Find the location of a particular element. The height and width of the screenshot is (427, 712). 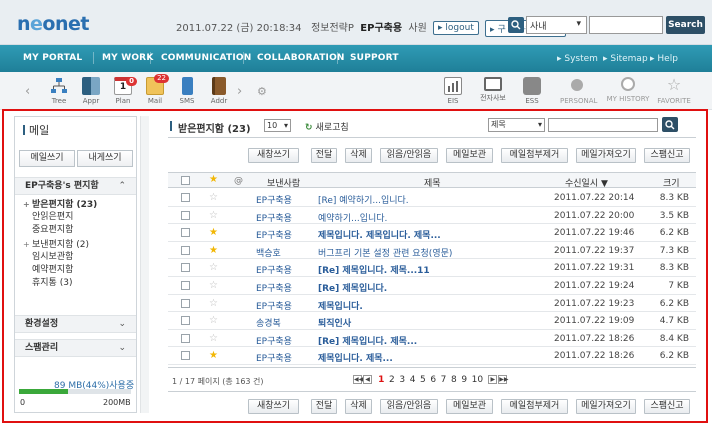

logout-button: ▸ logout is located at coordinates (456, 28).